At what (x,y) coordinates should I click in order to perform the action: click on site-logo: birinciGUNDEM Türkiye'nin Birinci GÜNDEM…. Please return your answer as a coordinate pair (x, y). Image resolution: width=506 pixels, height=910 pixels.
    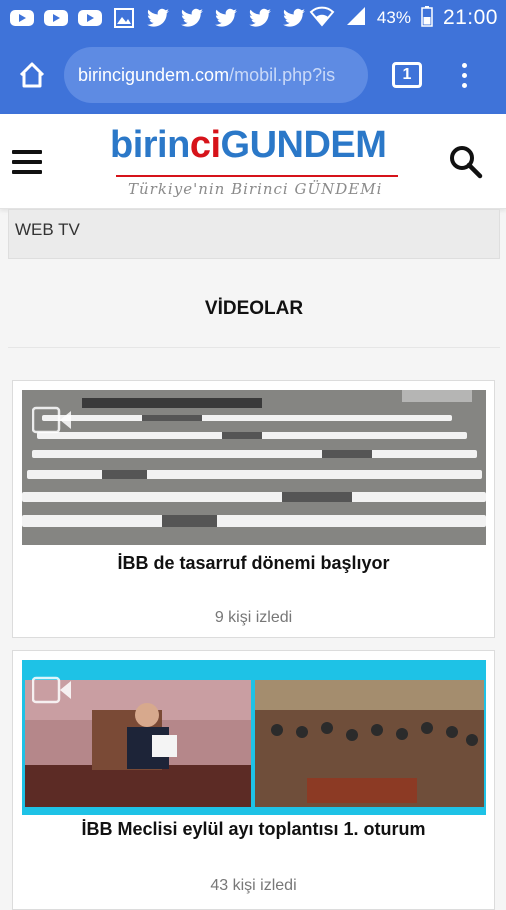
    Looking at the image, I should click on (255, 163).